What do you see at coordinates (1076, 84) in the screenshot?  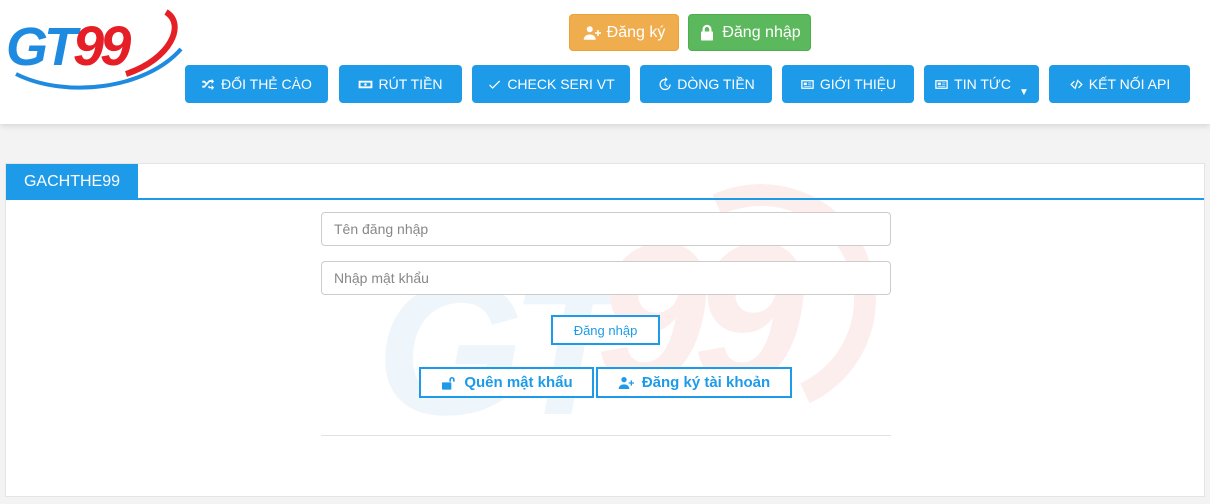 I see `code-icon` at bounding box center [1076, 84].